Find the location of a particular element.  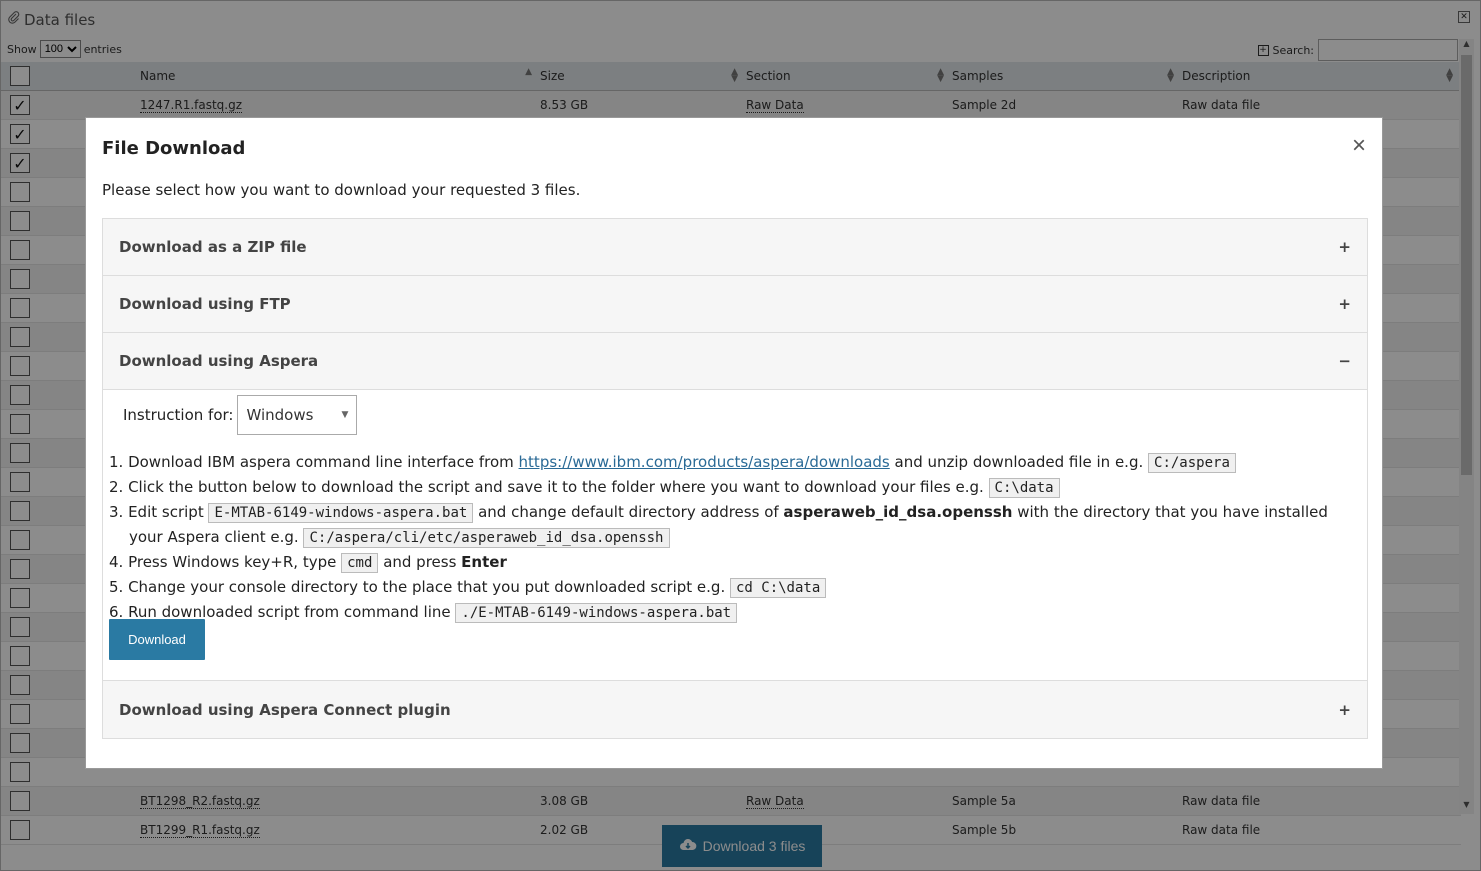

code-aspera-dir: C:/aspera is located at coordinates (1192, 463).